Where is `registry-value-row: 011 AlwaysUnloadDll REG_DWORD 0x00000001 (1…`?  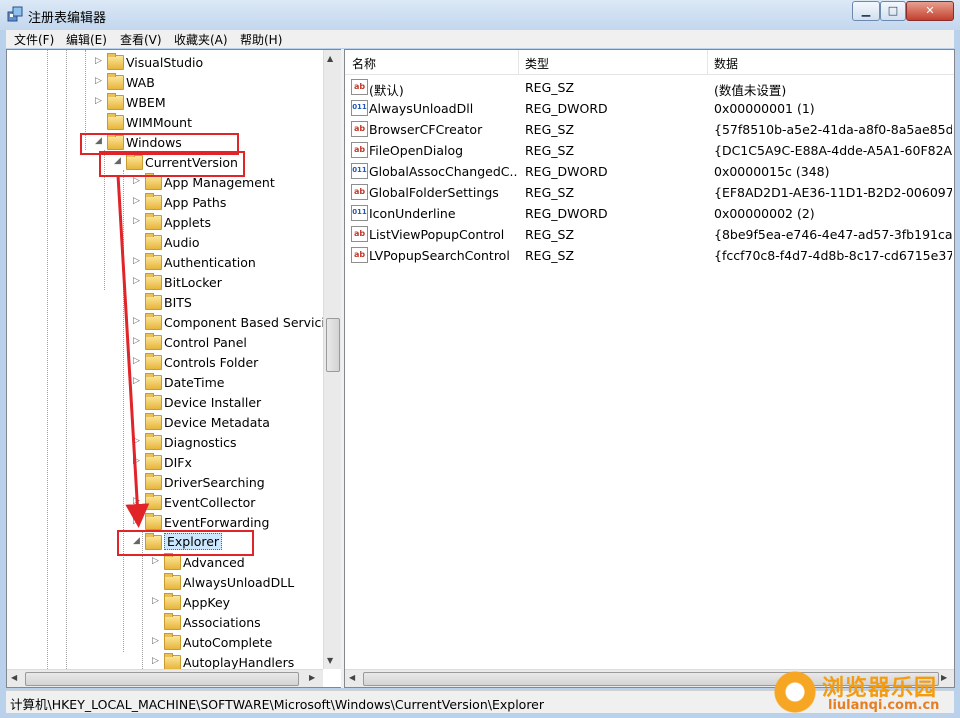 registry-value-row: 011 AlwaysUnloadDll REG_DWORD 0x00000001 (1… is located at coordinates (649, 108).